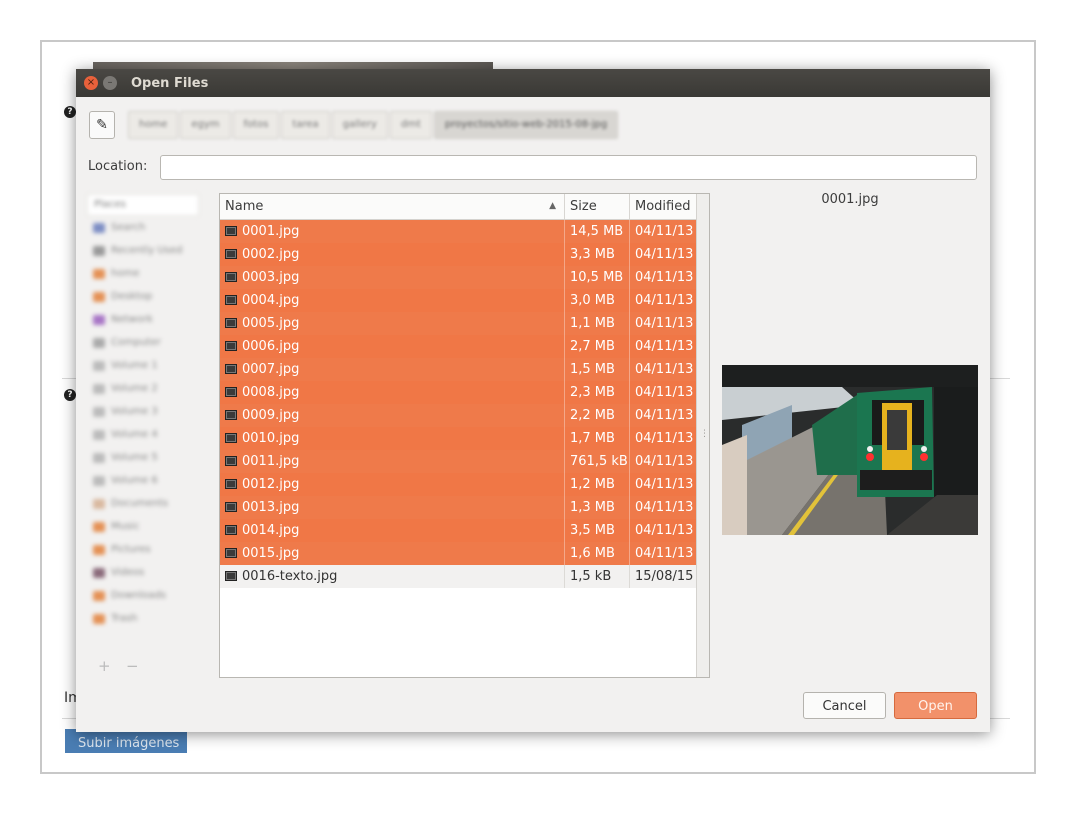 This screenshot has width=1075, height=814. I want to click on minimize-icon: –, so click(110, 83).